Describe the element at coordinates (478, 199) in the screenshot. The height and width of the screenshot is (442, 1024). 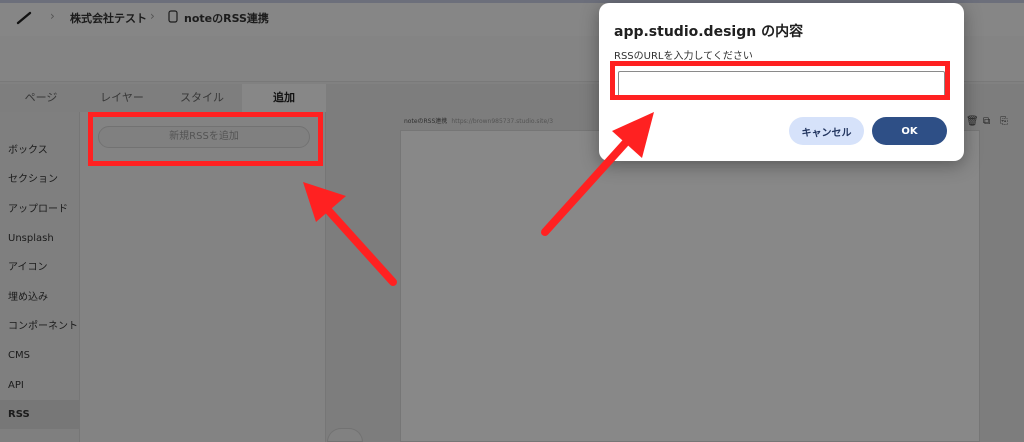
I see `annotation-arrows` at that location.